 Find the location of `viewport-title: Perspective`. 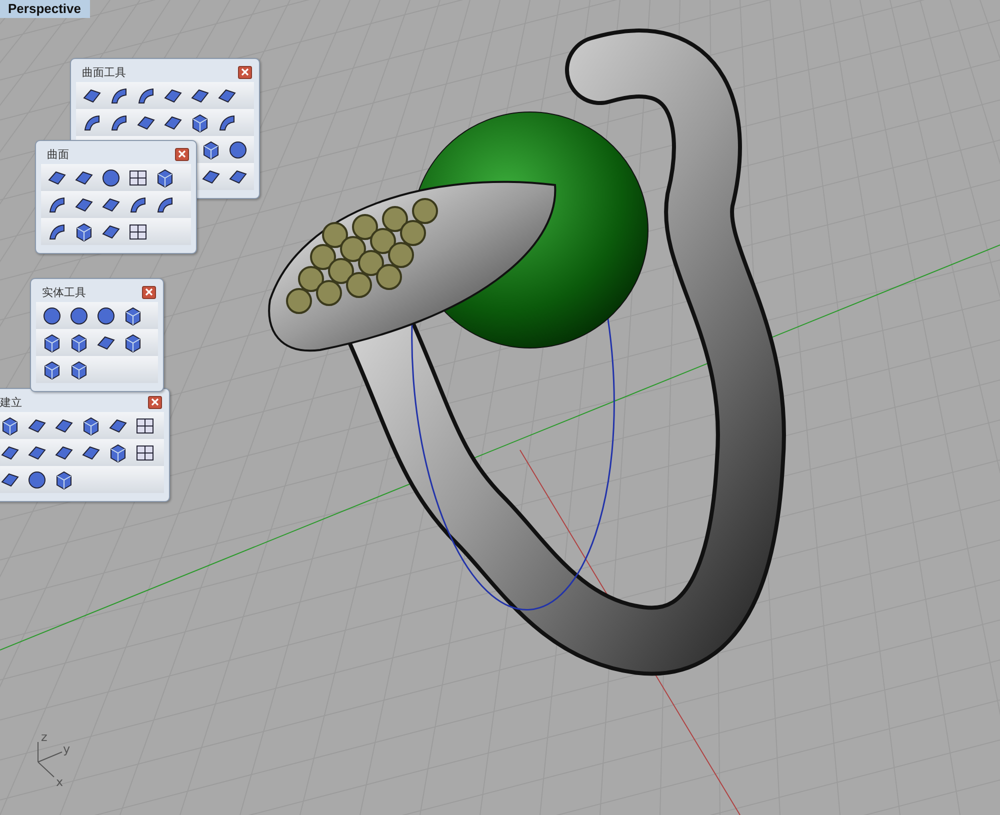

viewport-title: Perspective is located at coordinates (45, 9).